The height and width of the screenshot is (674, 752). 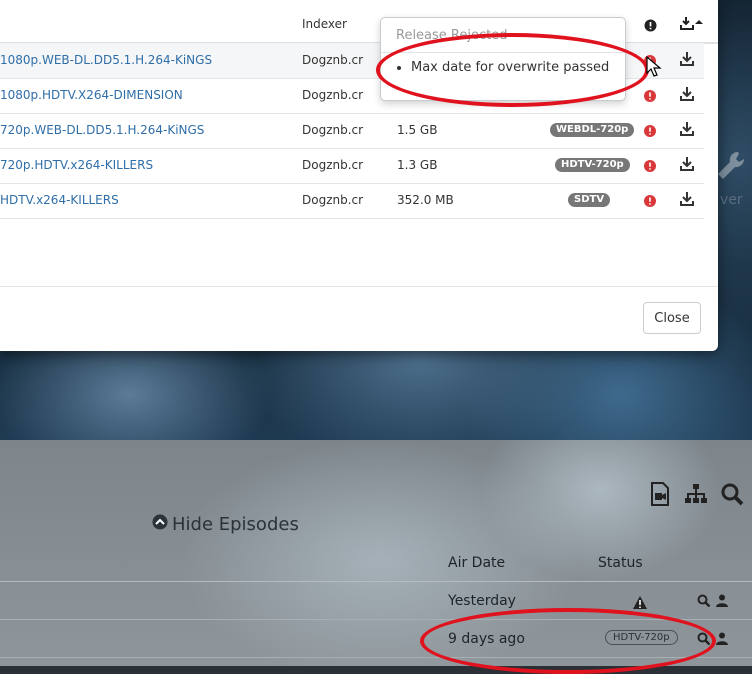 What do you see at coordinates (235, 524) in the screenshot?
I see `hide-episodes-label: Hide Episodes` at bounding box center [235, 524].